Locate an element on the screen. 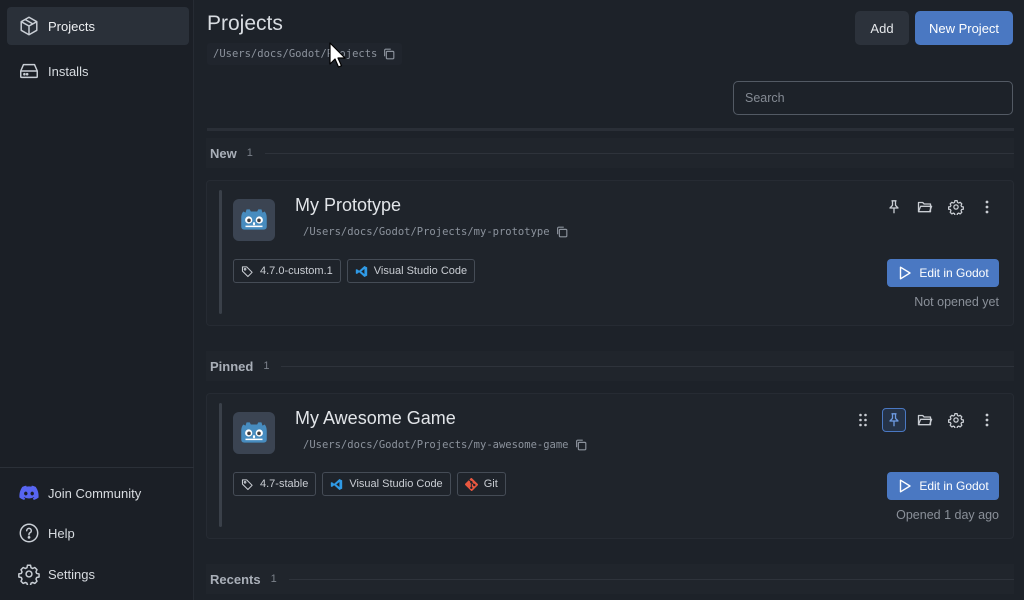 The height and width of the screenshot is (600, 1024). project-title: My Awesome Game is located at coordinates (375, 418).